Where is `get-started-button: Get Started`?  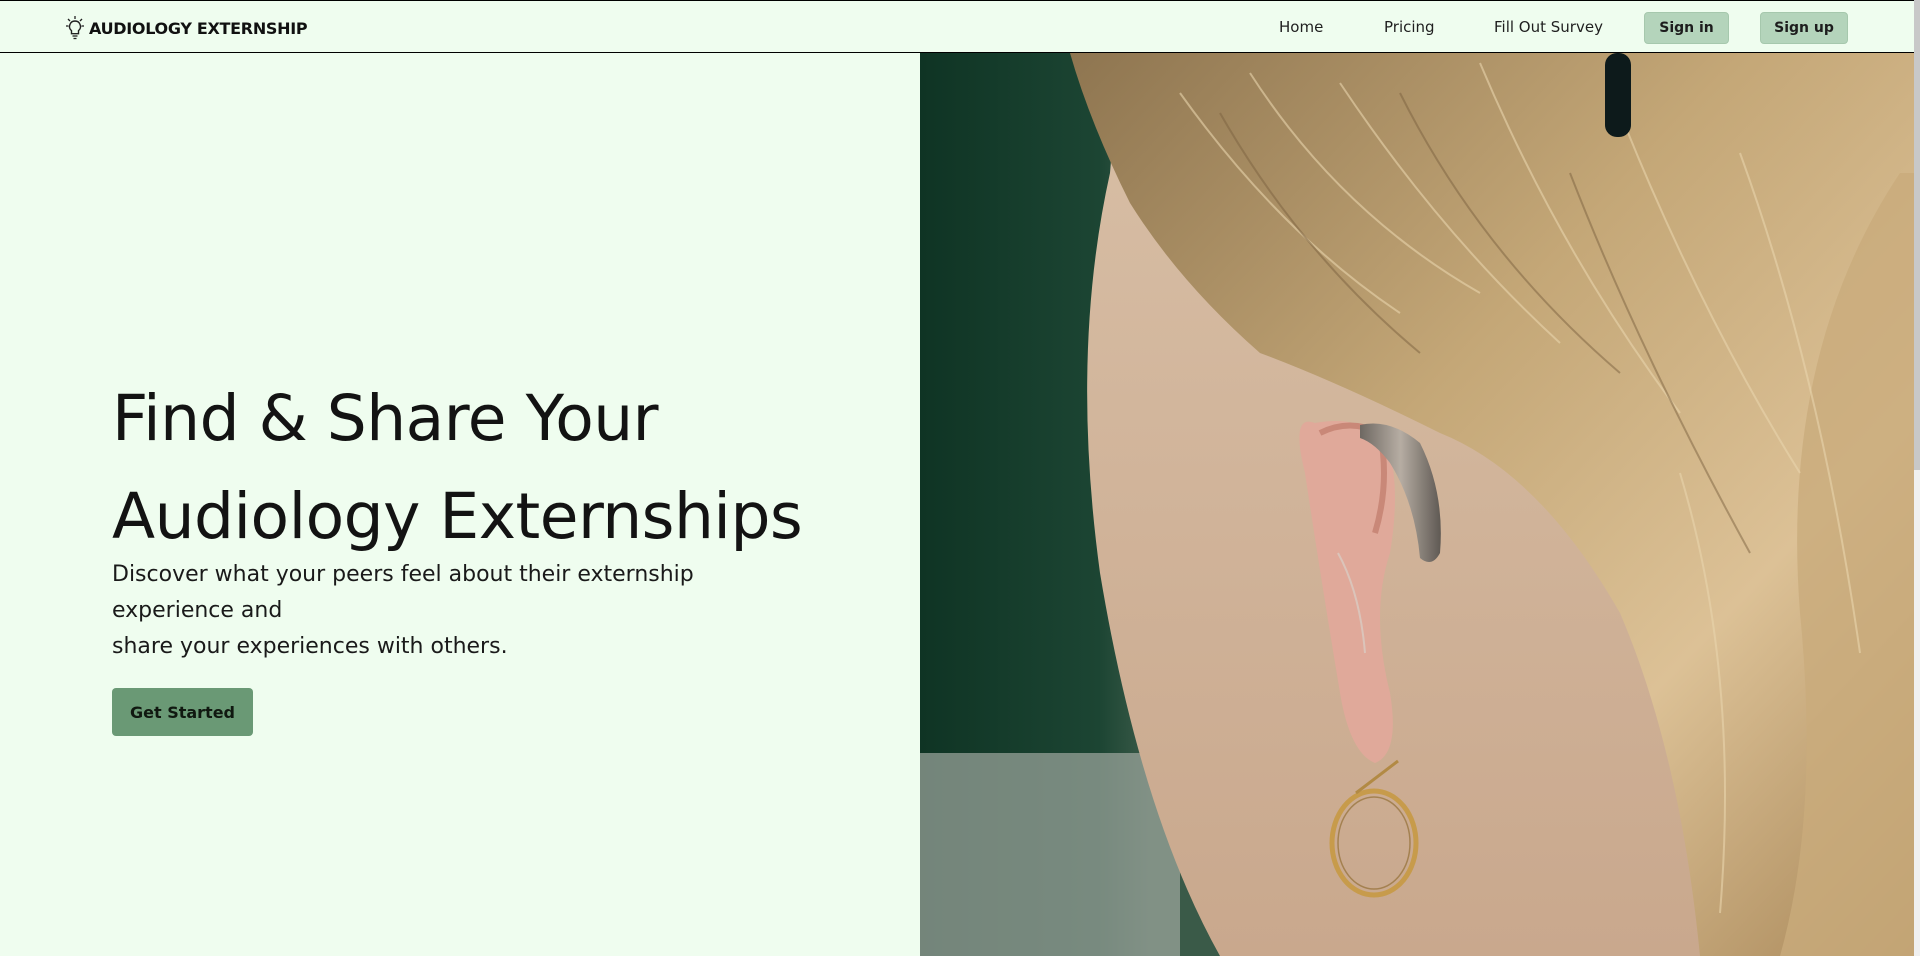
get-started-button: Get Started is located at coordinates (182, 712).